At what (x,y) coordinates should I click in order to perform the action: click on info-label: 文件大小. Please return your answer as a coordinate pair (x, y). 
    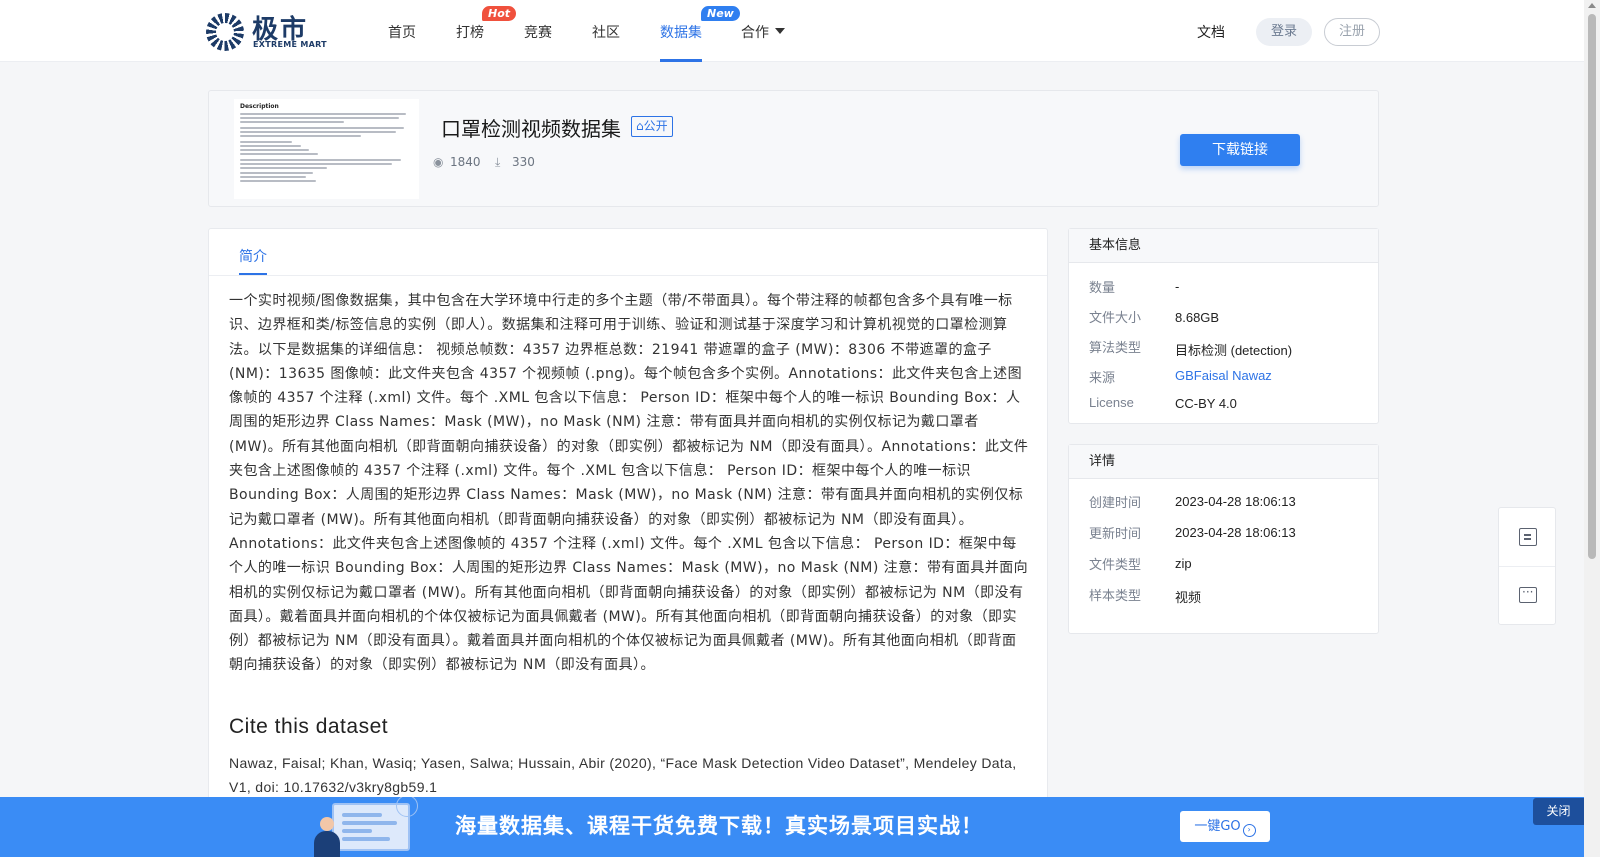
    Looking at the image, I should click on (1115, 317).